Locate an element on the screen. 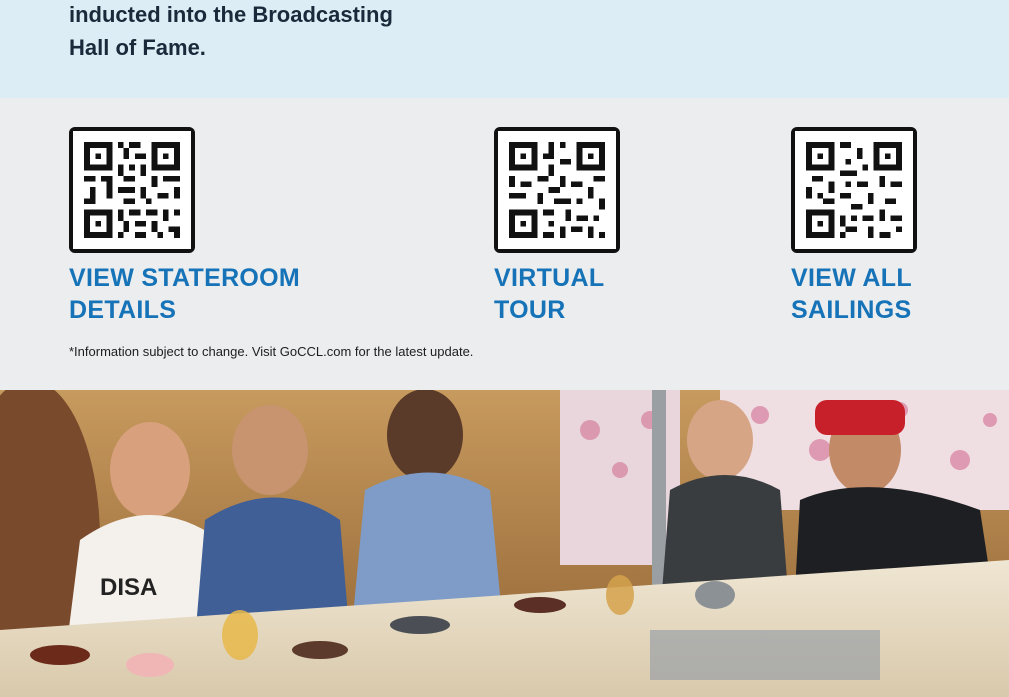 The height and width of the screenshot is (697, 1009). stateroom-details-line-1: VIEW STATEROOM is located at coordinates (184, 278).